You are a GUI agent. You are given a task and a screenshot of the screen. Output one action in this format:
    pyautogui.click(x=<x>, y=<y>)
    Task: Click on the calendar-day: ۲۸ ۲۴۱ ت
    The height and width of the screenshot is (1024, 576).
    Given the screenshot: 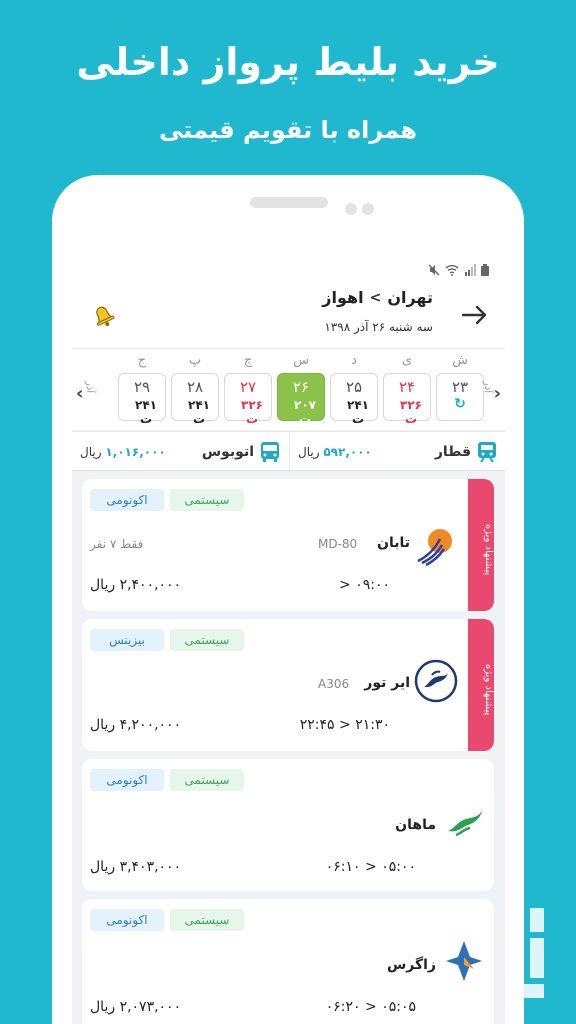 What is the action you would take?
    pyautogui.click(x=195, y=399)
    